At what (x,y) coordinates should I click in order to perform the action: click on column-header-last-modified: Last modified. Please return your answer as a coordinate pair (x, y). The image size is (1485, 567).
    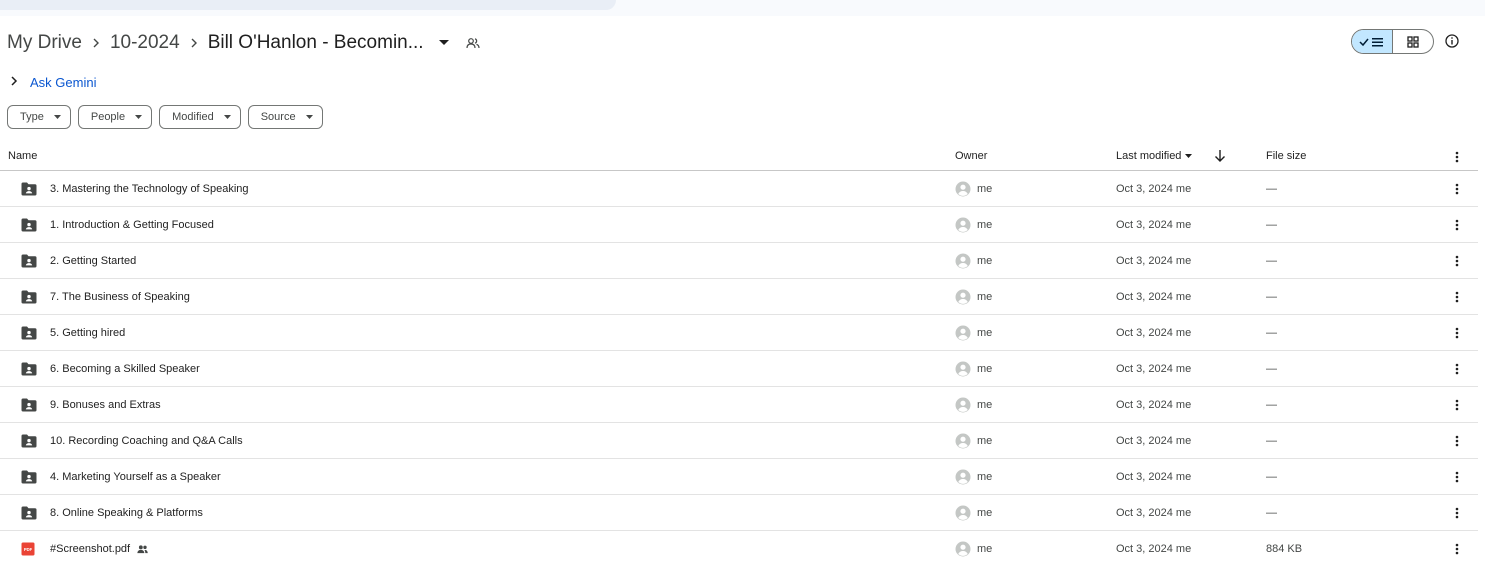
    Looking at the image, I should click on (1154, 156).